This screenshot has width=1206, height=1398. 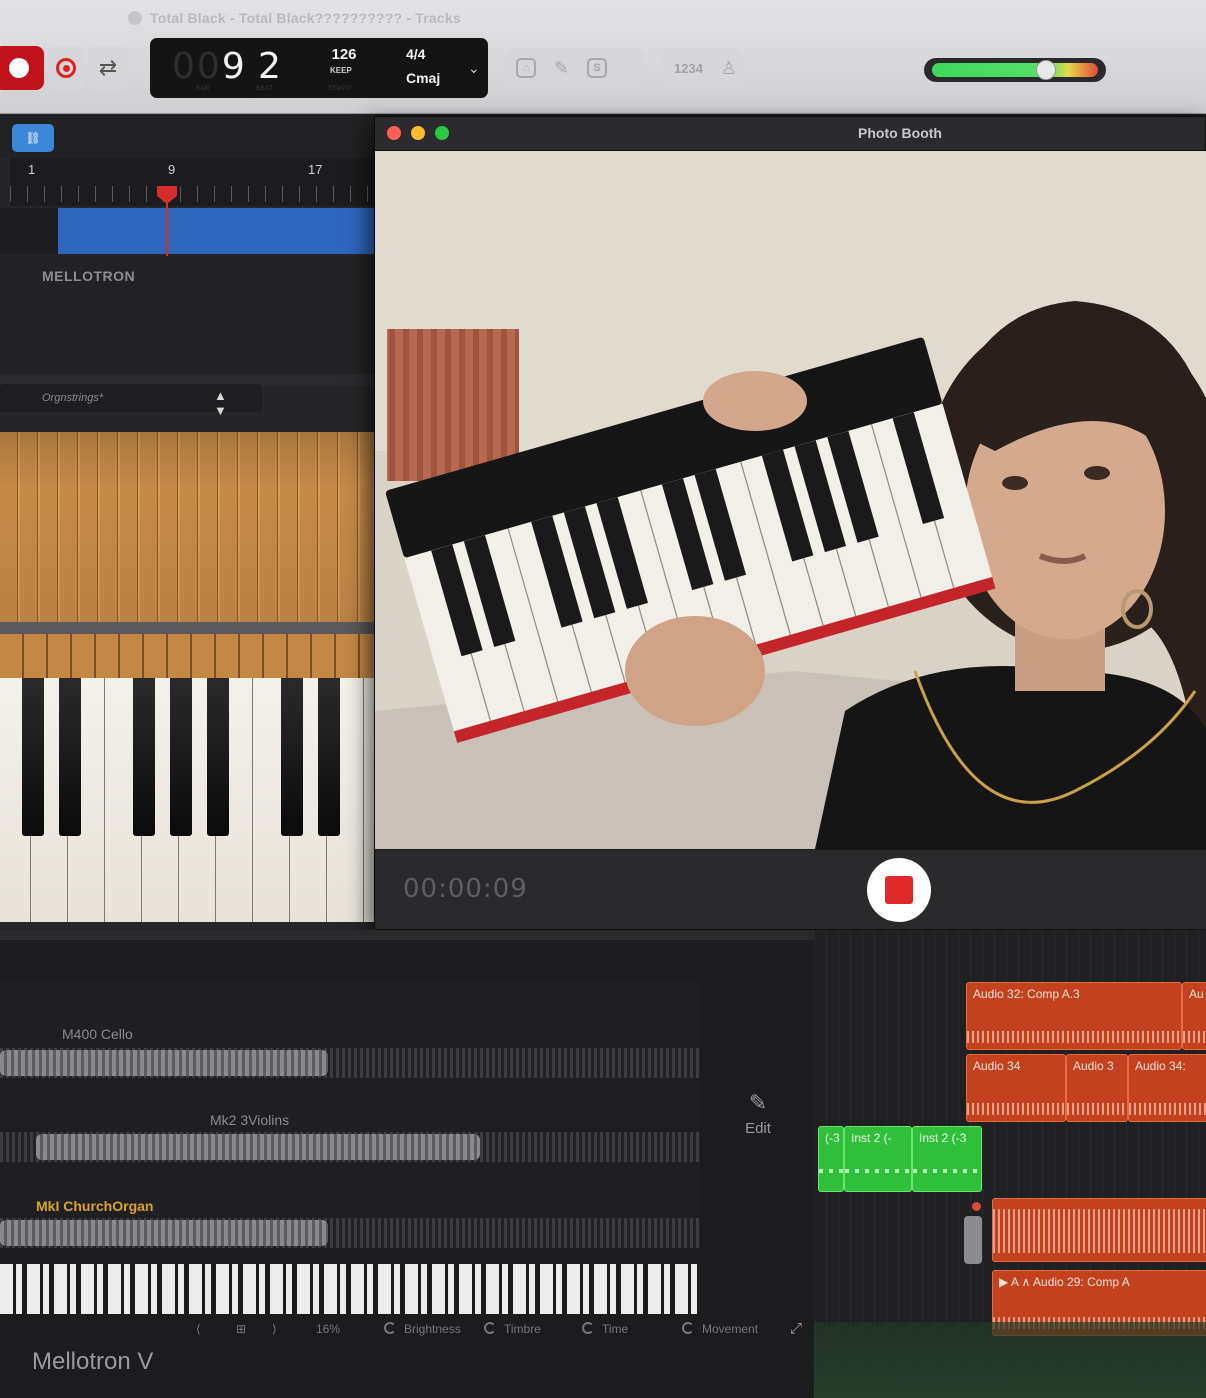 What do you see at coordinates (188, 136) in the screenshot?
I see `plugin-header: ⛓` at bounding box center [188, 136].